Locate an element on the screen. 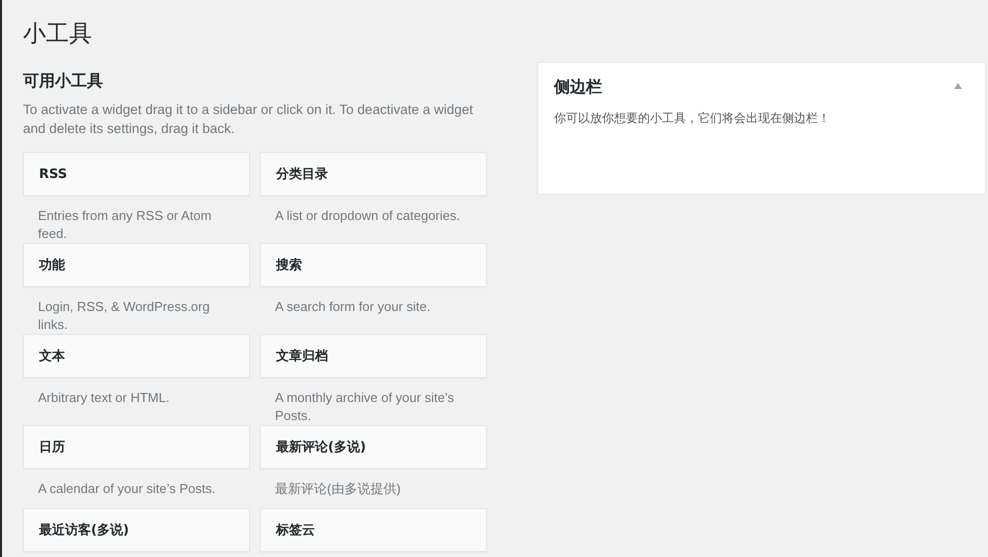 The height and width of the screenshot is (557, 988). widget-description: A calendar of your site’s Posts. is located at coordinates (127, 489).